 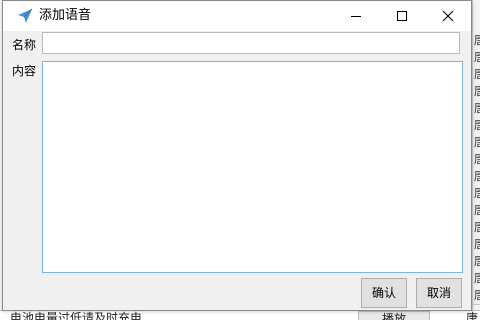 I want to click on dialog-title: 添加语音, so click(x=65, y=15).